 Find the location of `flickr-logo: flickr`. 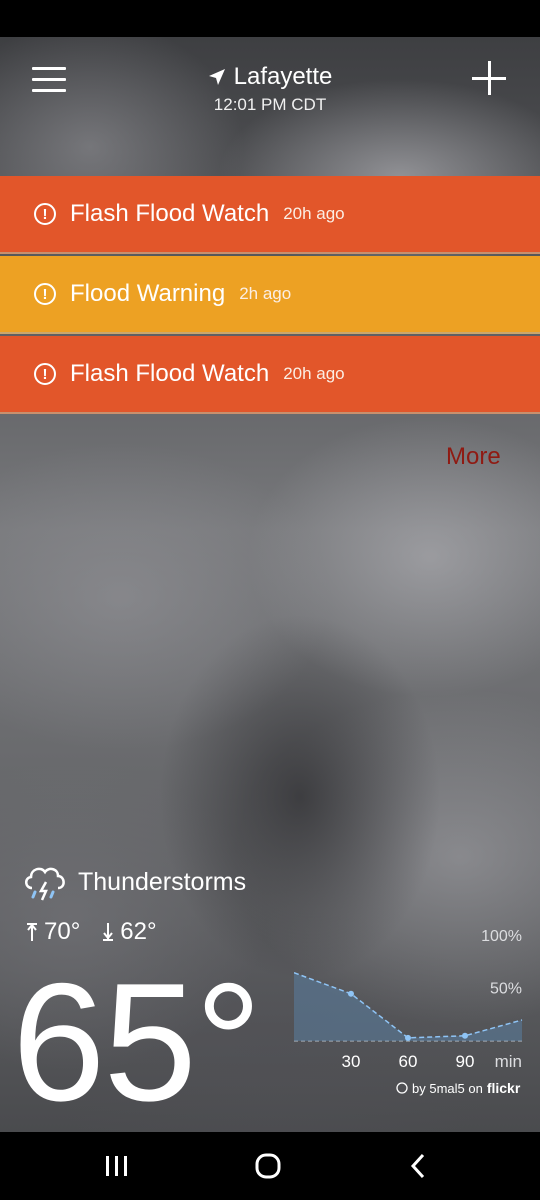

flickr-logo: flickr is located at coordinates (503, 1088).